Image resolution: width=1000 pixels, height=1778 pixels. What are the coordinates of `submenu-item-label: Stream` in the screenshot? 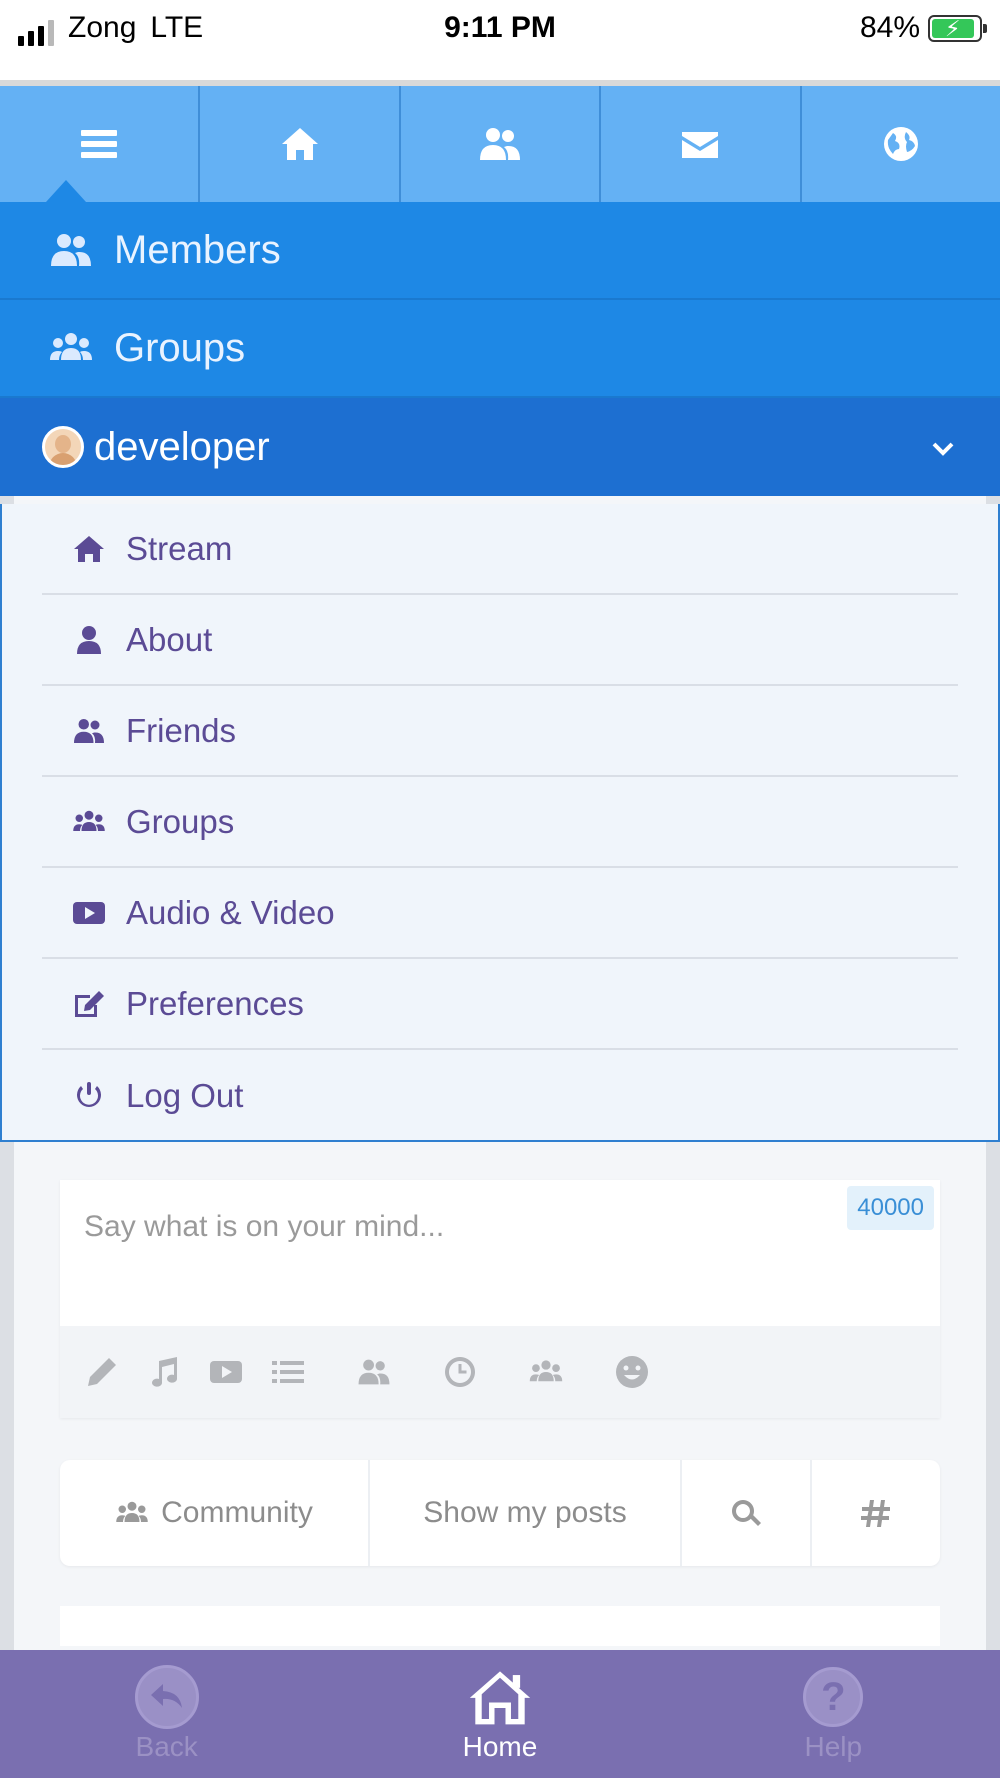 It's located at (179, 548).